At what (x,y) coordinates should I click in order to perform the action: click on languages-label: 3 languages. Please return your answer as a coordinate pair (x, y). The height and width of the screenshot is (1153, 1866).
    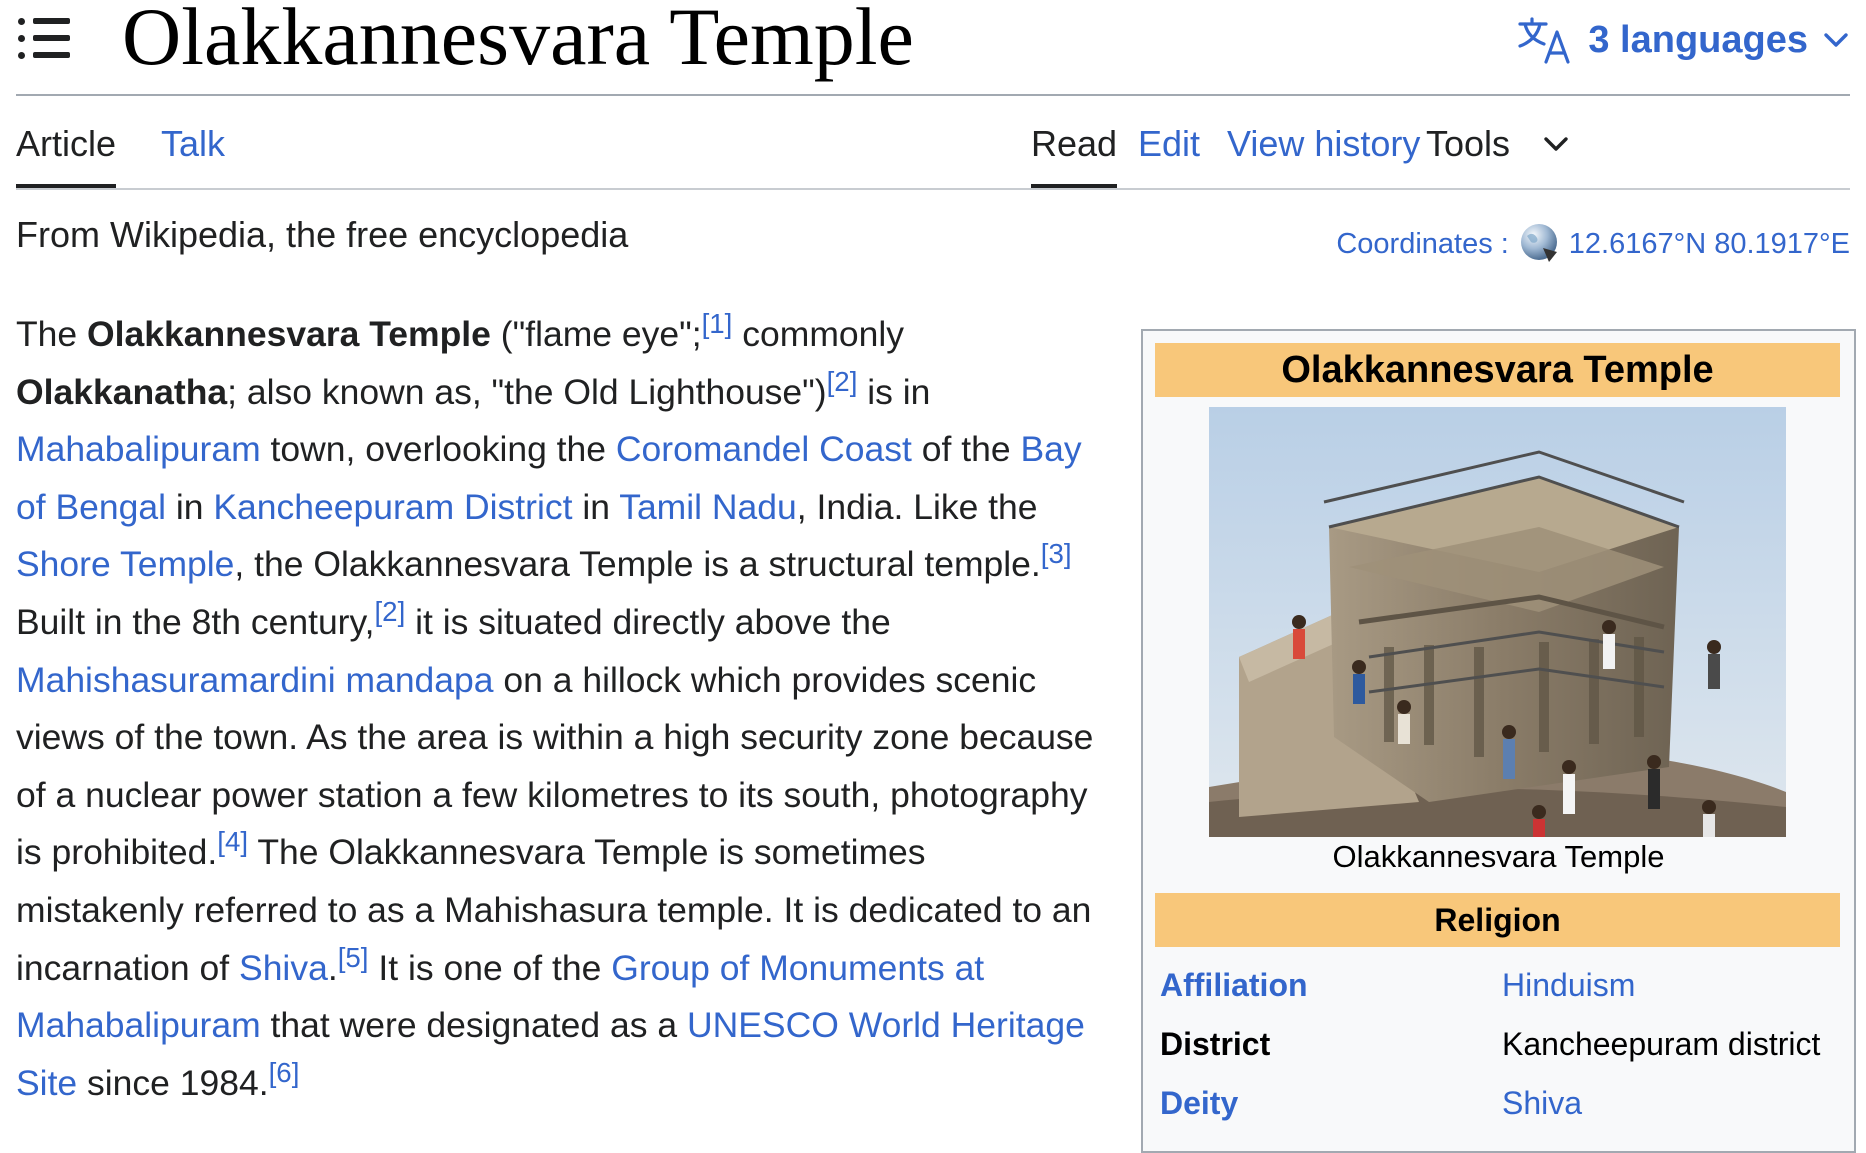
    Looking at the image, I should click on (1698, 40).